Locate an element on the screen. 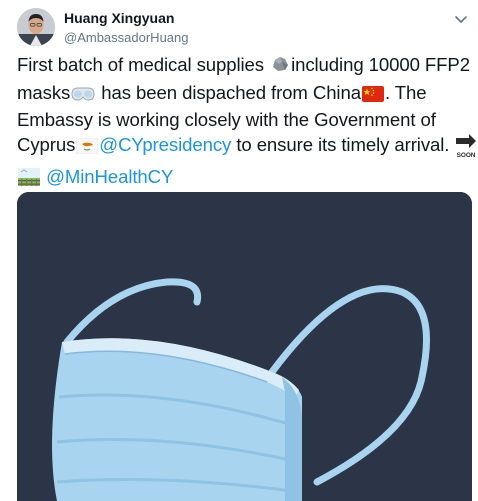  tweet-text-line: @MinHealthCY is located at coordinates (244, 179).